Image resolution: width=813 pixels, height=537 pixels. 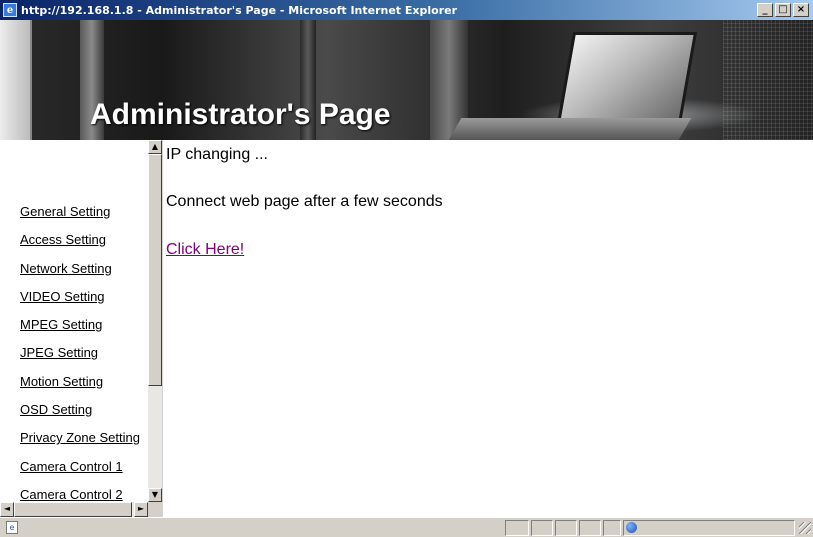 I want to click on menu-item-jpeg-setting: JPEG Setting, so click(x=59, y=352).